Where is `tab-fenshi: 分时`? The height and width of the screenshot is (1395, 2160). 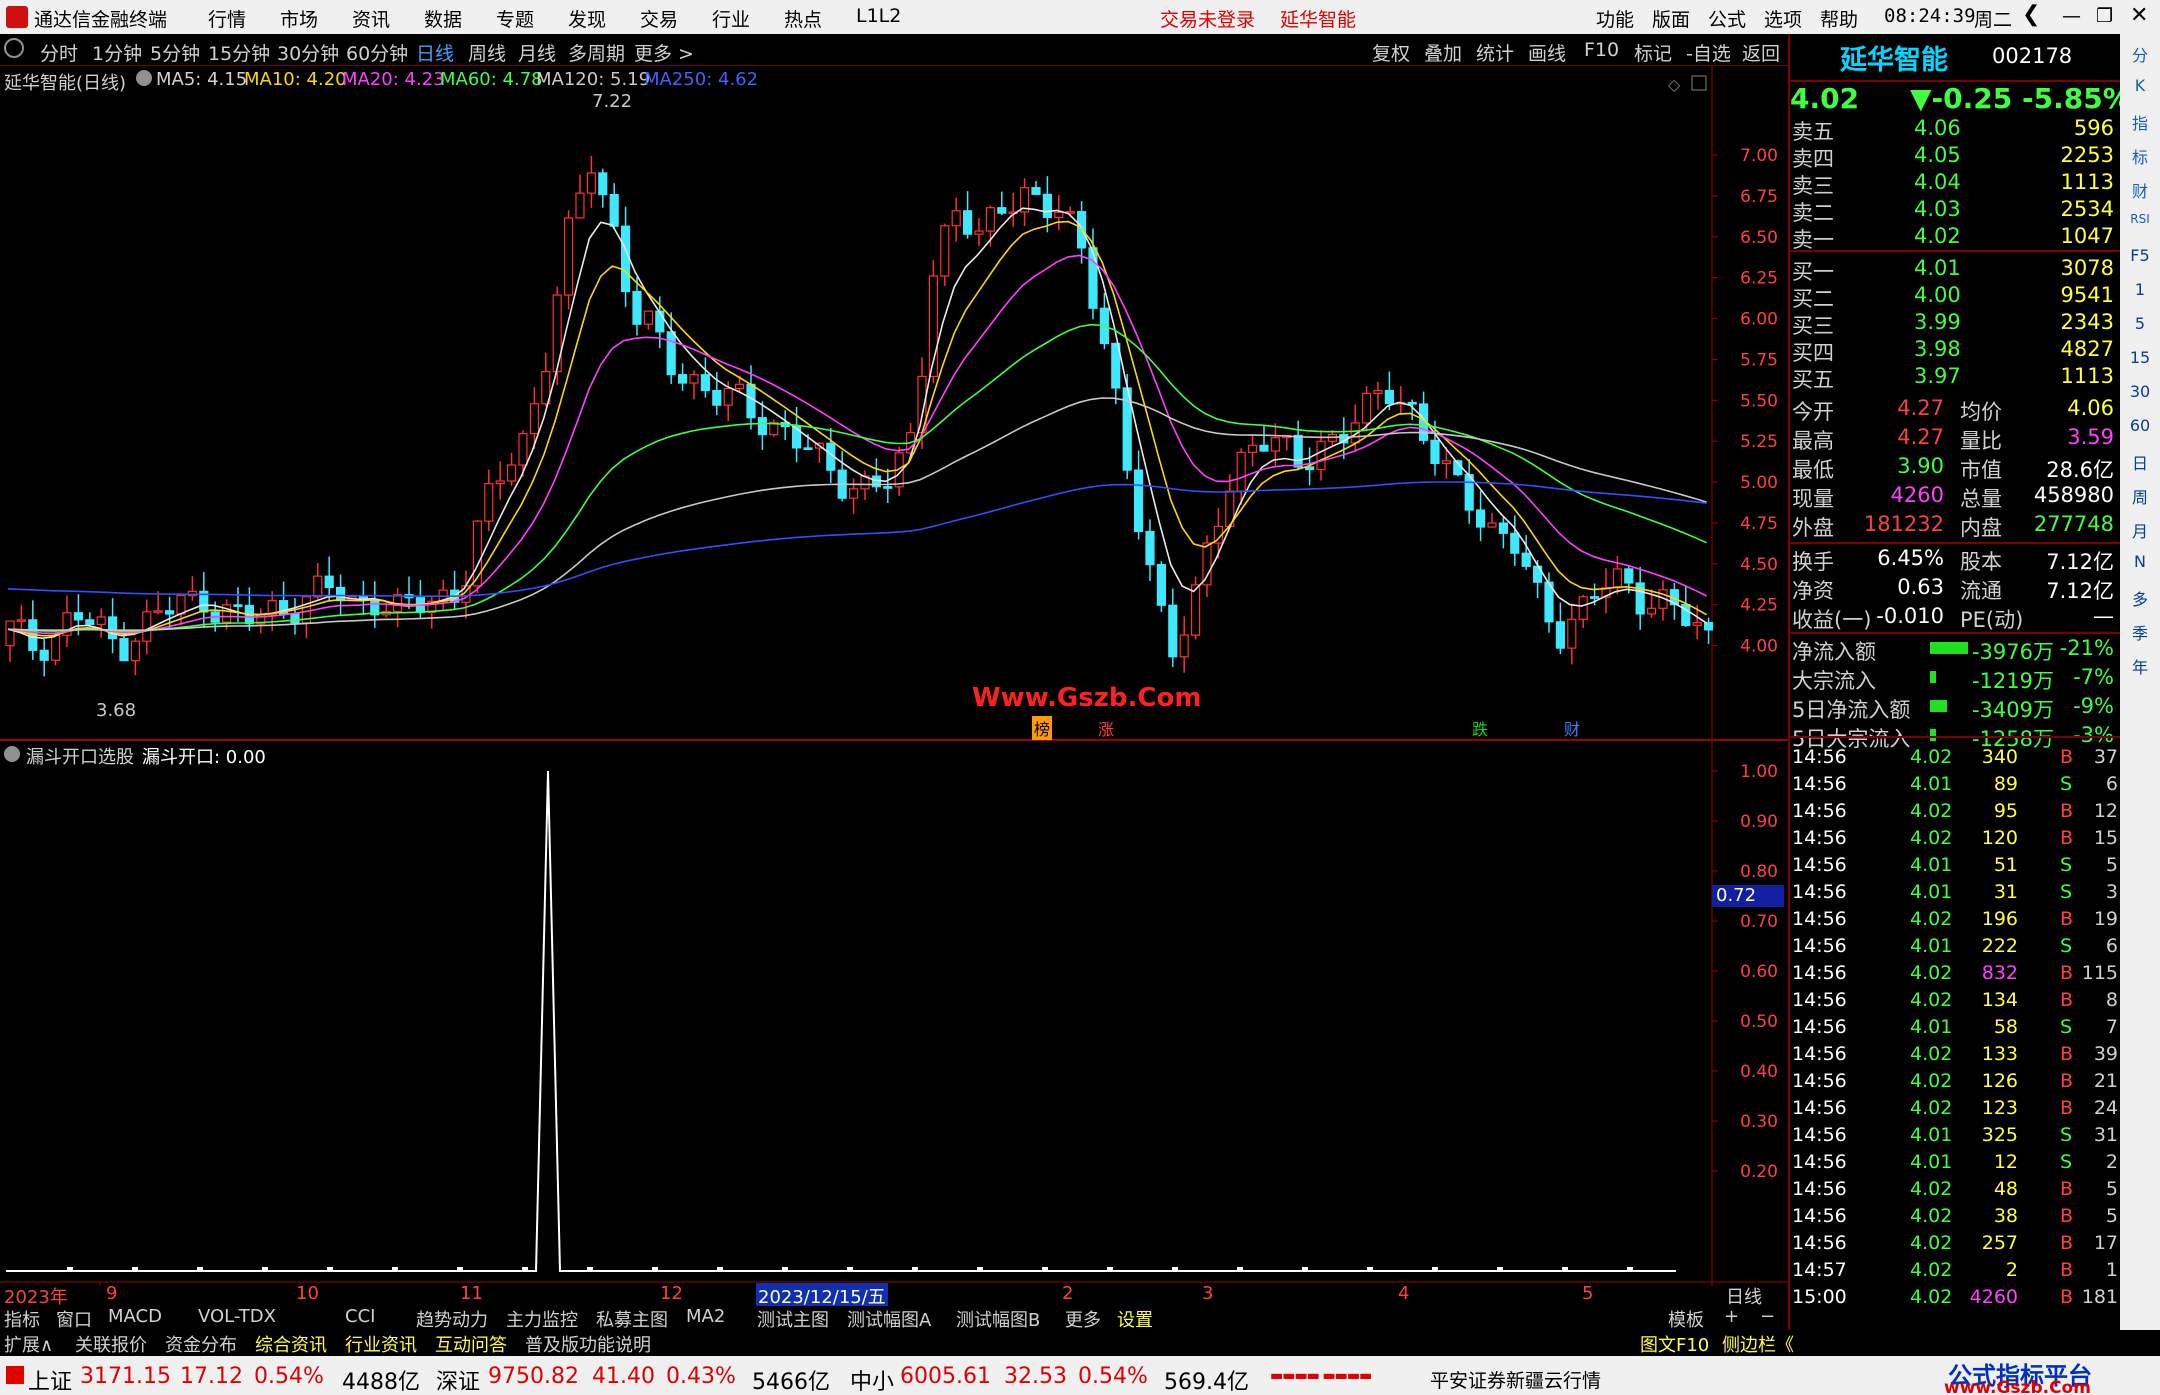
tab-fenshi: 分时 is located at coordinates (59, 52).